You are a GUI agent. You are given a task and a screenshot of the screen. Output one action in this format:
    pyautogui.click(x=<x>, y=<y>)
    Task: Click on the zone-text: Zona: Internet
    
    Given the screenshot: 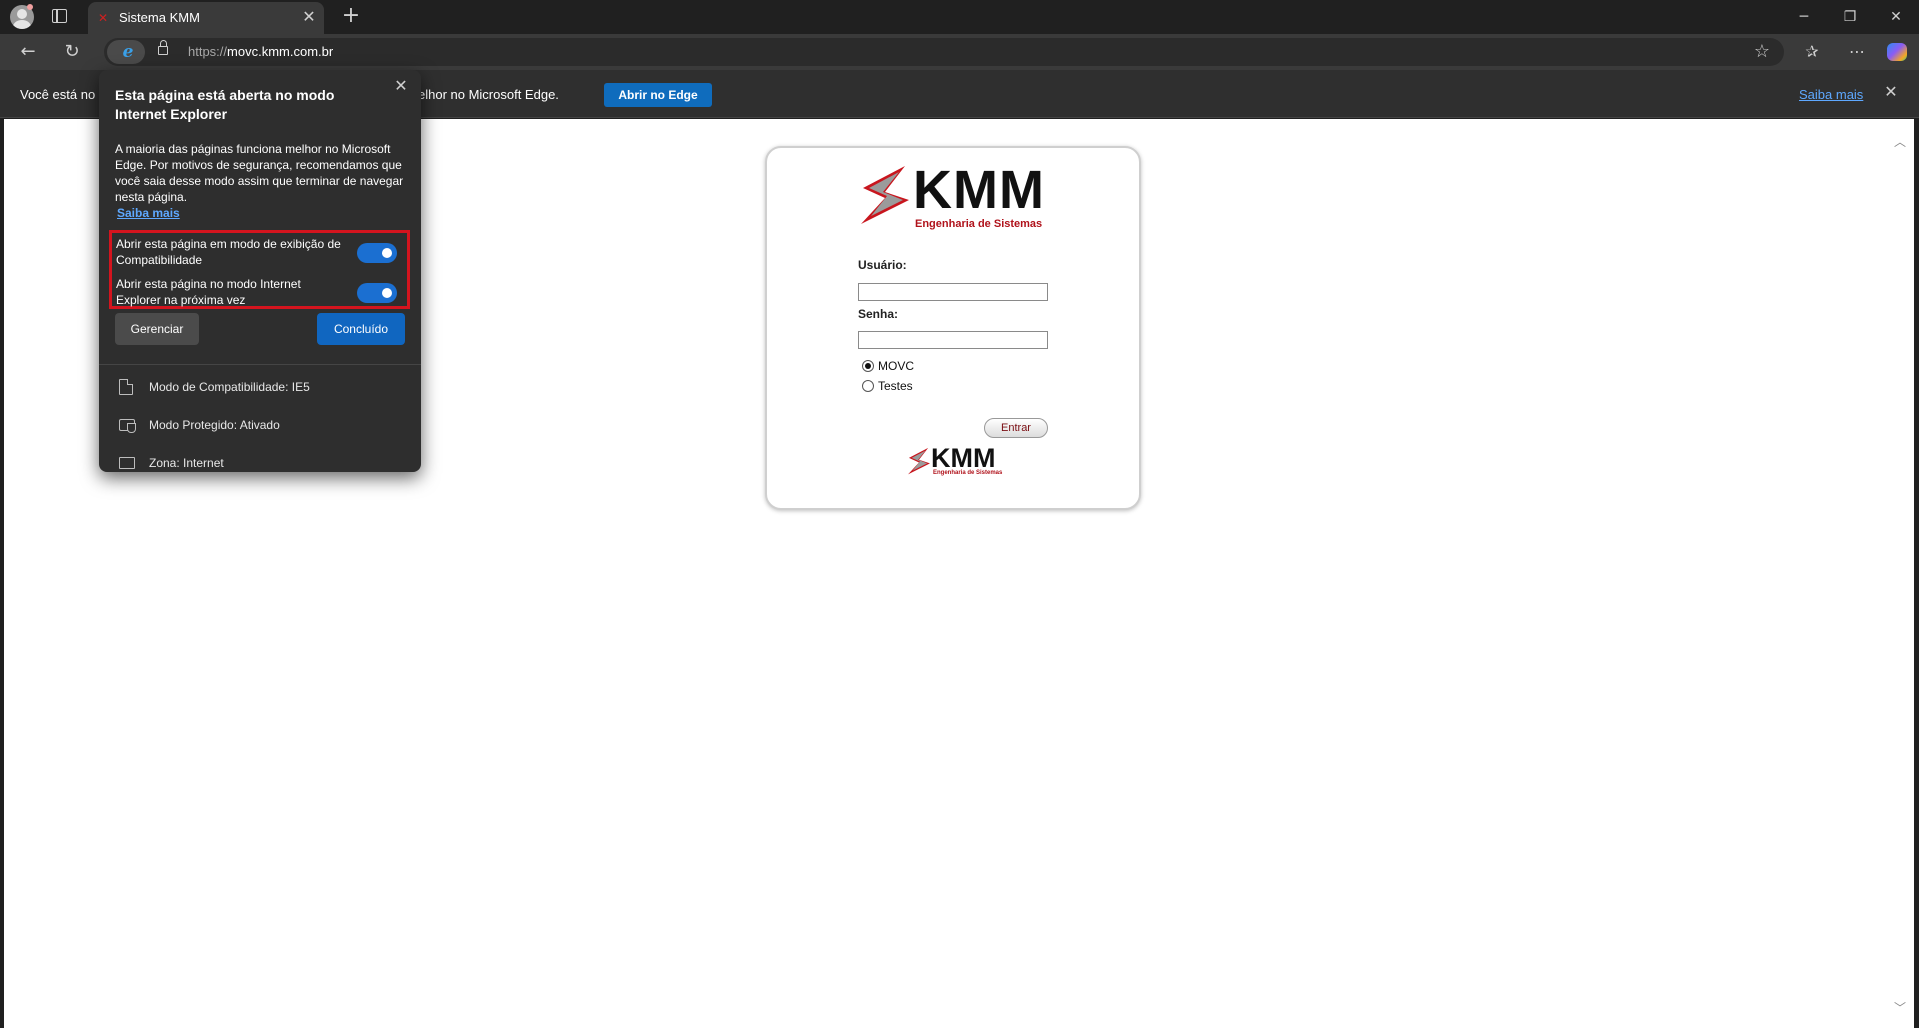 What is the action you would take?
    pyautogui.click(x=186, y=463)
    